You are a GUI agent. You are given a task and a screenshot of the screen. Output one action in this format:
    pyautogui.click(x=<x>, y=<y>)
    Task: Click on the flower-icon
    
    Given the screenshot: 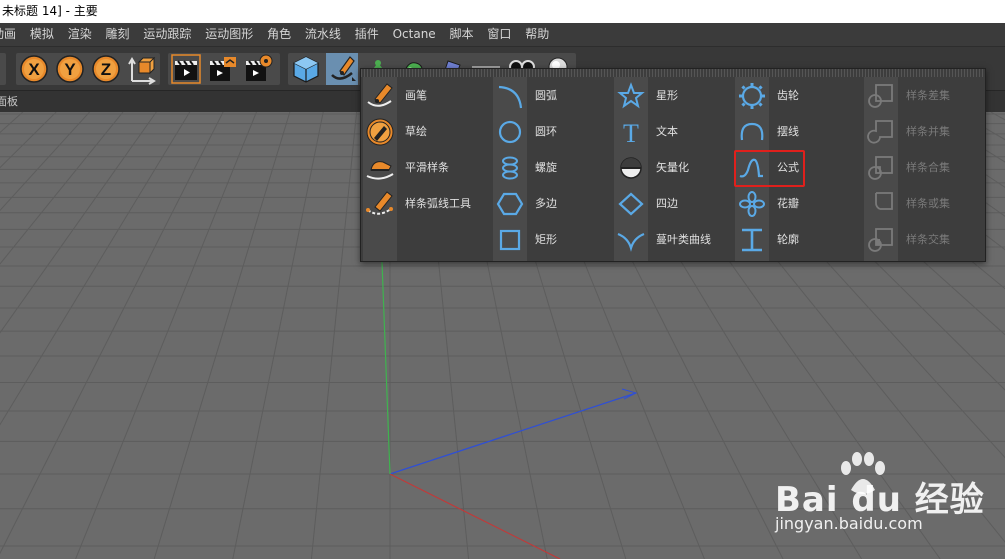 What is the action you would take?
    pyautogui.click(x=752, y=204)
    